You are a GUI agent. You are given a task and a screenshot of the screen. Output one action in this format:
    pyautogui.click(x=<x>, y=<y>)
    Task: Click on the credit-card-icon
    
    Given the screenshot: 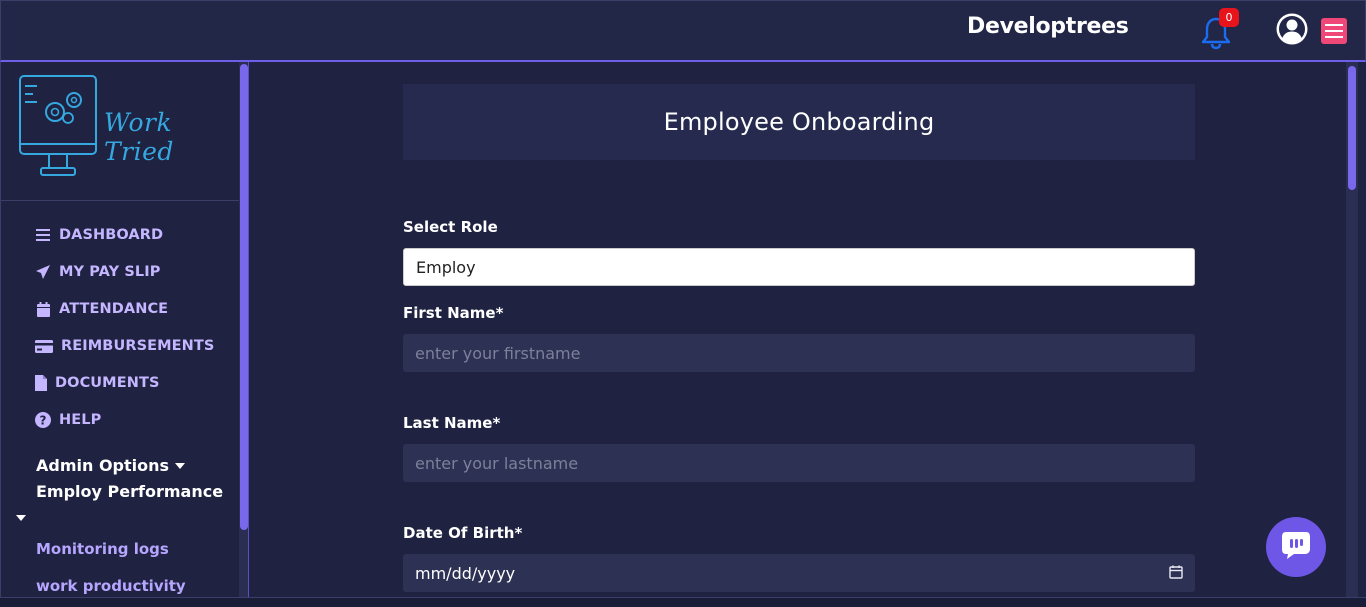 What is the action you would take?
    pyautogui.click(x=44, y=346)
    